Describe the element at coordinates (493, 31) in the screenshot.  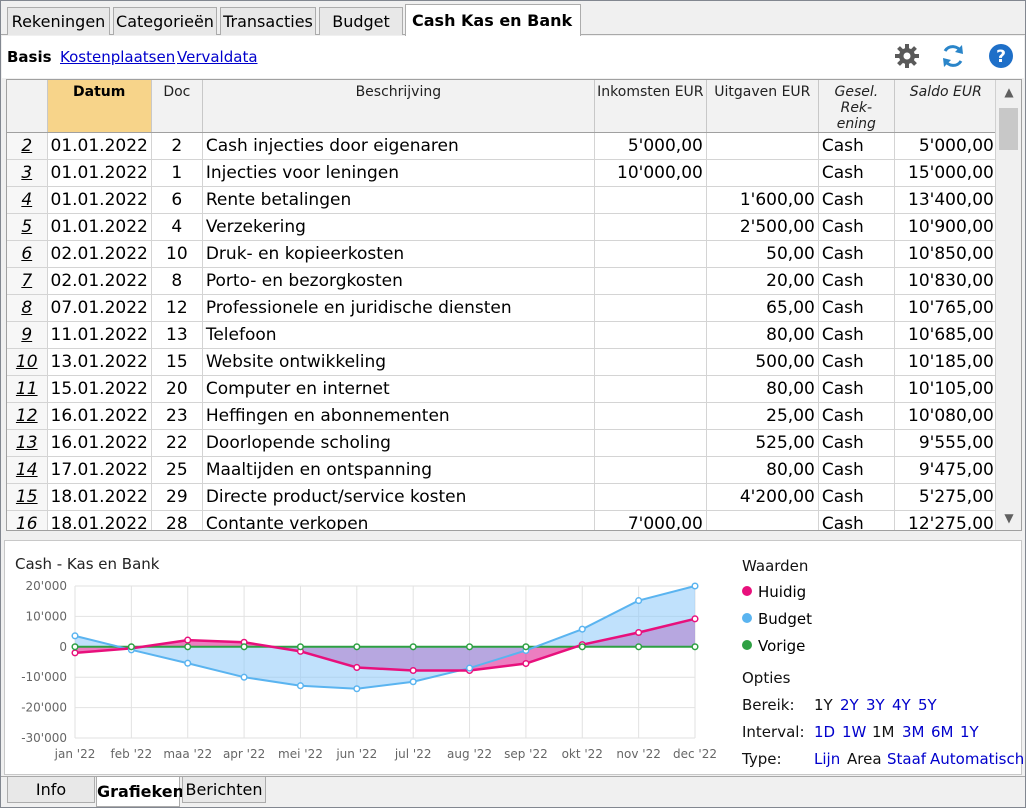
I see `tab-cash-kas-en-bank: Cash Kas en Bank✕` at that location.